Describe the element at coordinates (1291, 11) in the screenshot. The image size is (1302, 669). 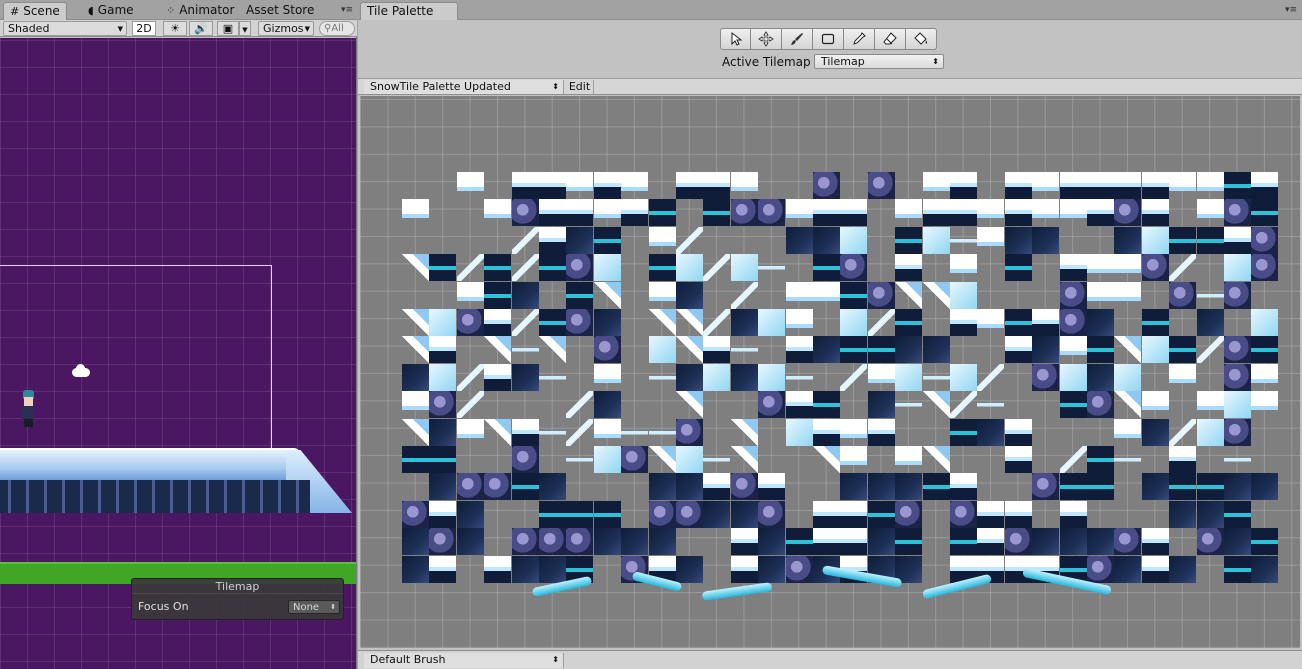
I see `panel-menu-icon: ▾≡` at that location.